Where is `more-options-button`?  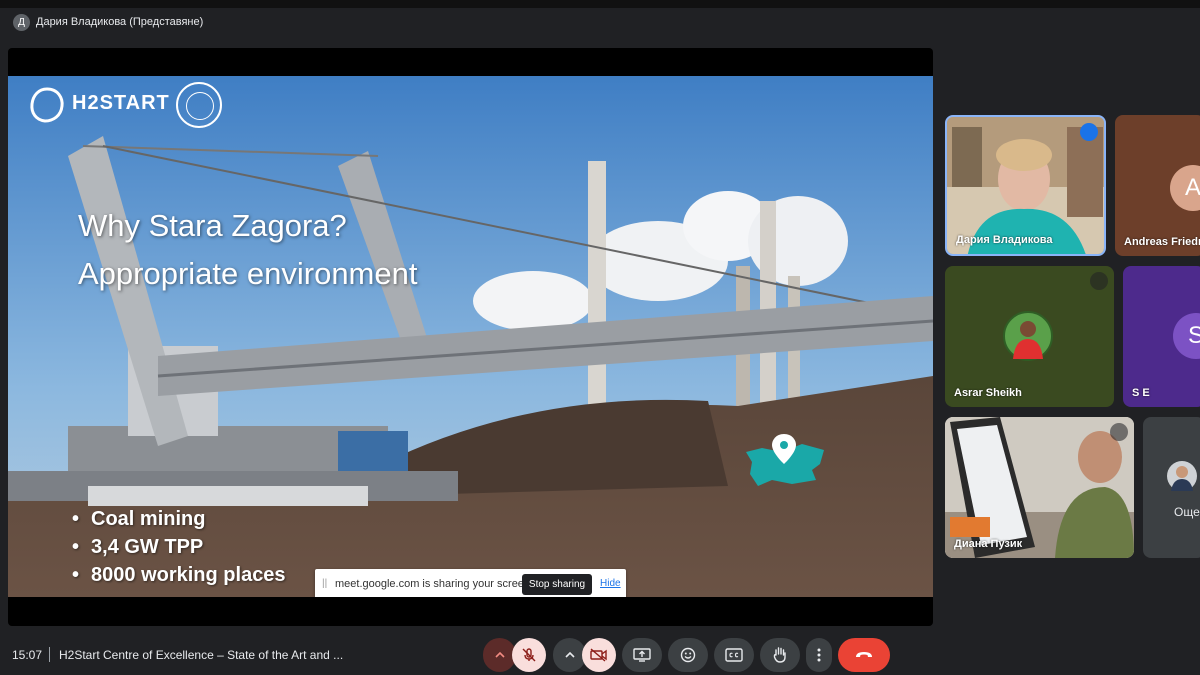
more-options-button is located at coordinates (819, 655).